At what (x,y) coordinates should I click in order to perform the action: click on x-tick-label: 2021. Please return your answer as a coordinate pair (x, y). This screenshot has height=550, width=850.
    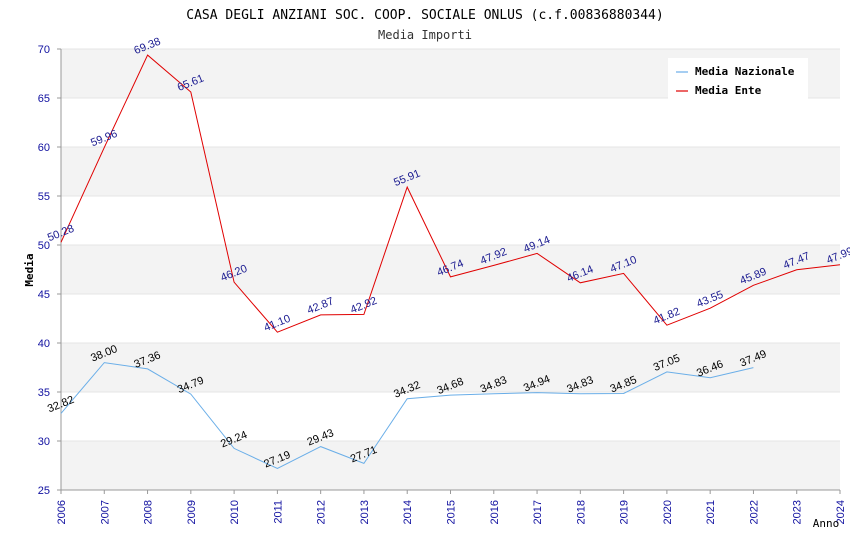
    Looking at the image, I should click on (711, 512).